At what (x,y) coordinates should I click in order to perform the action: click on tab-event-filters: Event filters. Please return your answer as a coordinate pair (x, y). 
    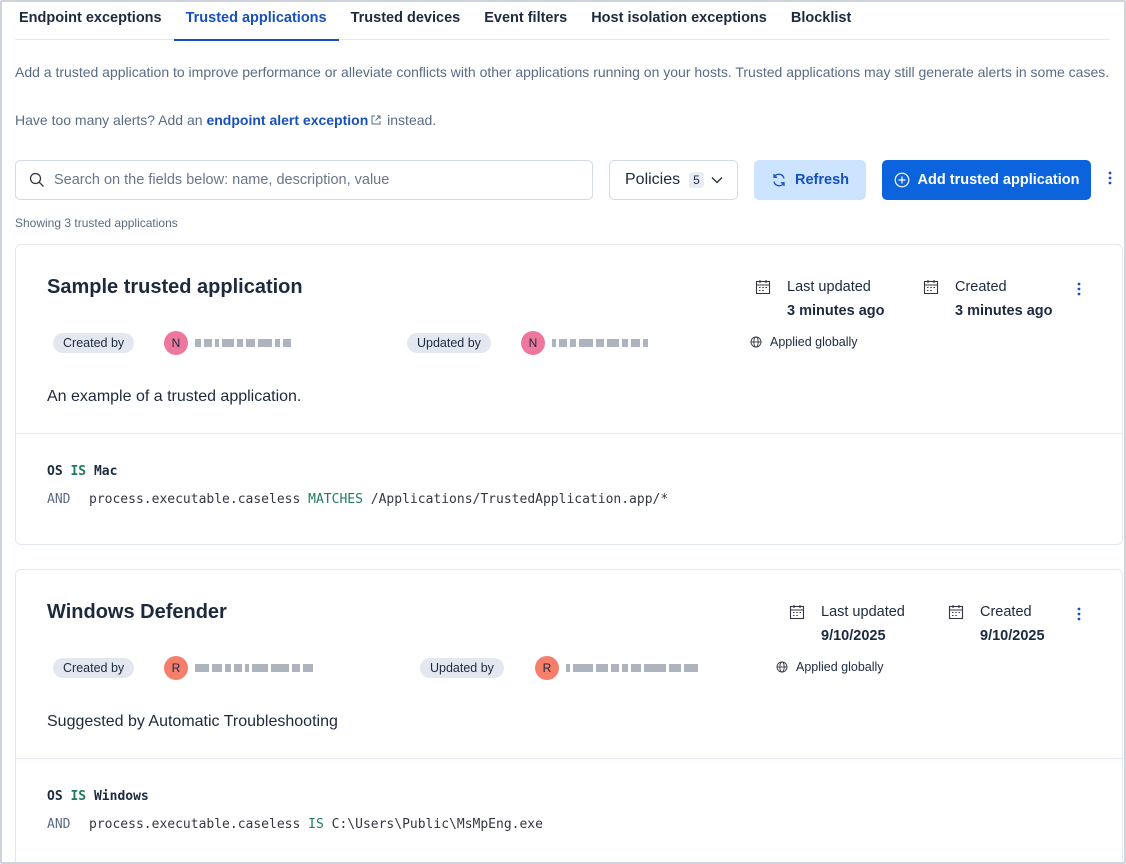
    Looking at the image, I should click on (525, 21).